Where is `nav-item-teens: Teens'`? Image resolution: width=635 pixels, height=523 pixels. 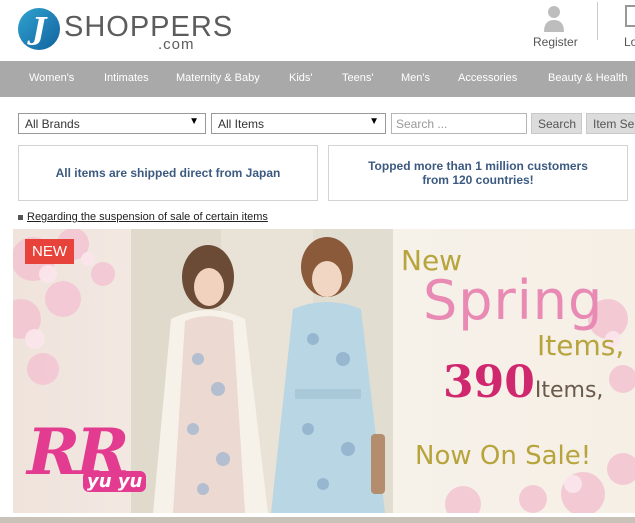
nav-item-teens: Teens' is located at coordinates (357, 78).